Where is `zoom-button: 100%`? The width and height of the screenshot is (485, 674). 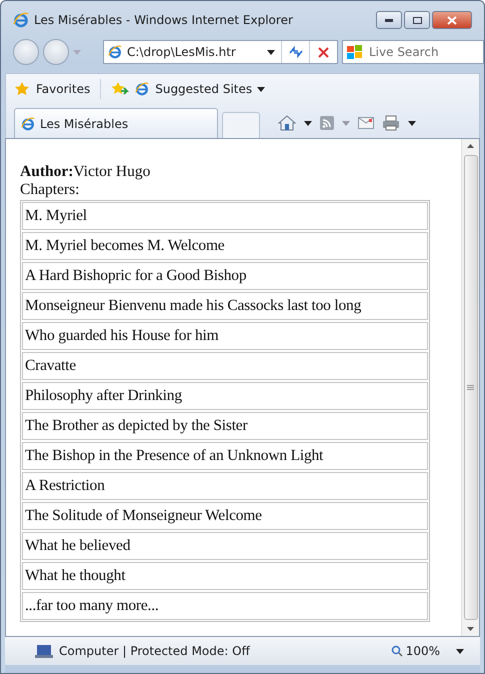 zoom-button: 100% is located at coordinates (415, 651).